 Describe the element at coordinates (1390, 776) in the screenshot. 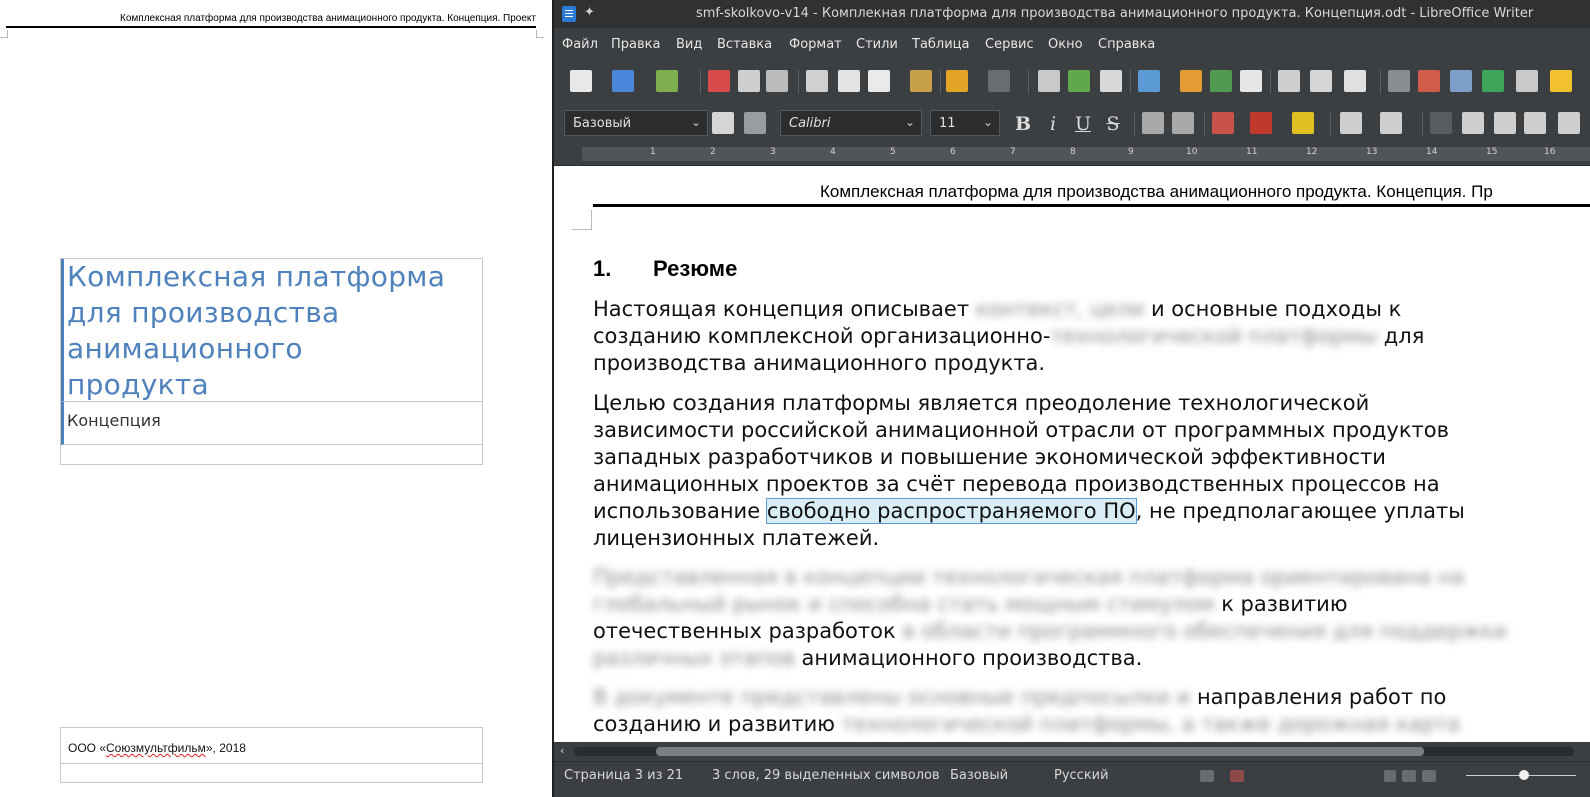

I see `single-page-view-icon` at that location.